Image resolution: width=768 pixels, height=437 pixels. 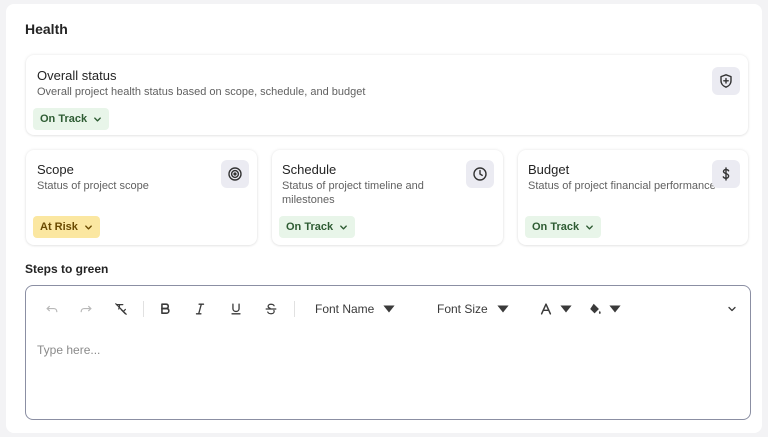 I want to click on toolbar-expand-button, so click(x=732, y=309).